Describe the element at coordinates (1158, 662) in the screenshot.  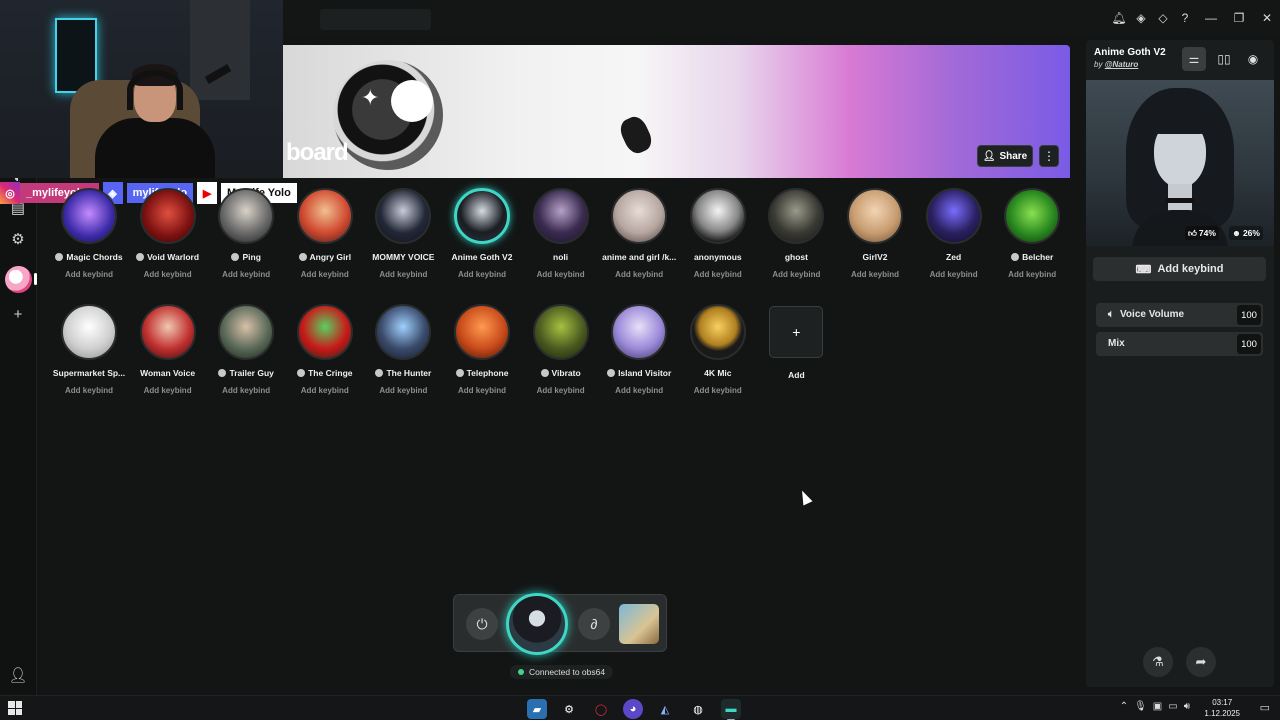
I see `potion-icon: ⚗` at that location.